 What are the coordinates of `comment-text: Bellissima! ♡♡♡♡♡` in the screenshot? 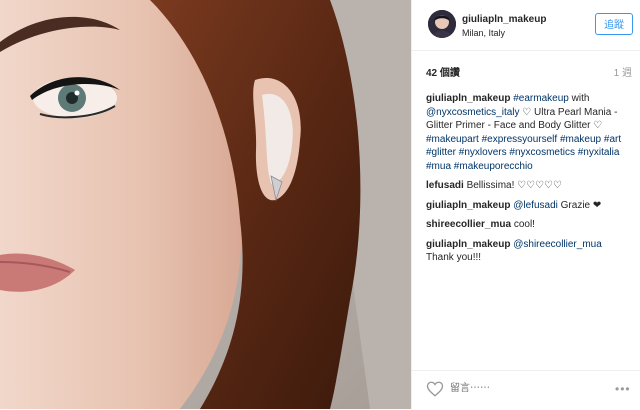 It's located at (514, 185).